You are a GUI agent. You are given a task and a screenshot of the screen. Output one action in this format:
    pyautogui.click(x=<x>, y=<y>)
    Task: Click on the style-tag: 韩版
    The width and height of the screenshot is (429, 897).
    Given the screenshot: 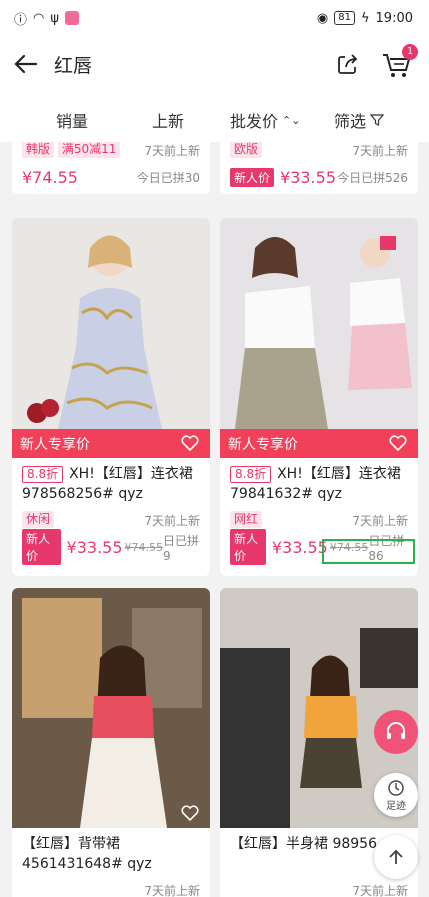 What is the action you would take?
    pyautogui.click(x=38, y=150)
    